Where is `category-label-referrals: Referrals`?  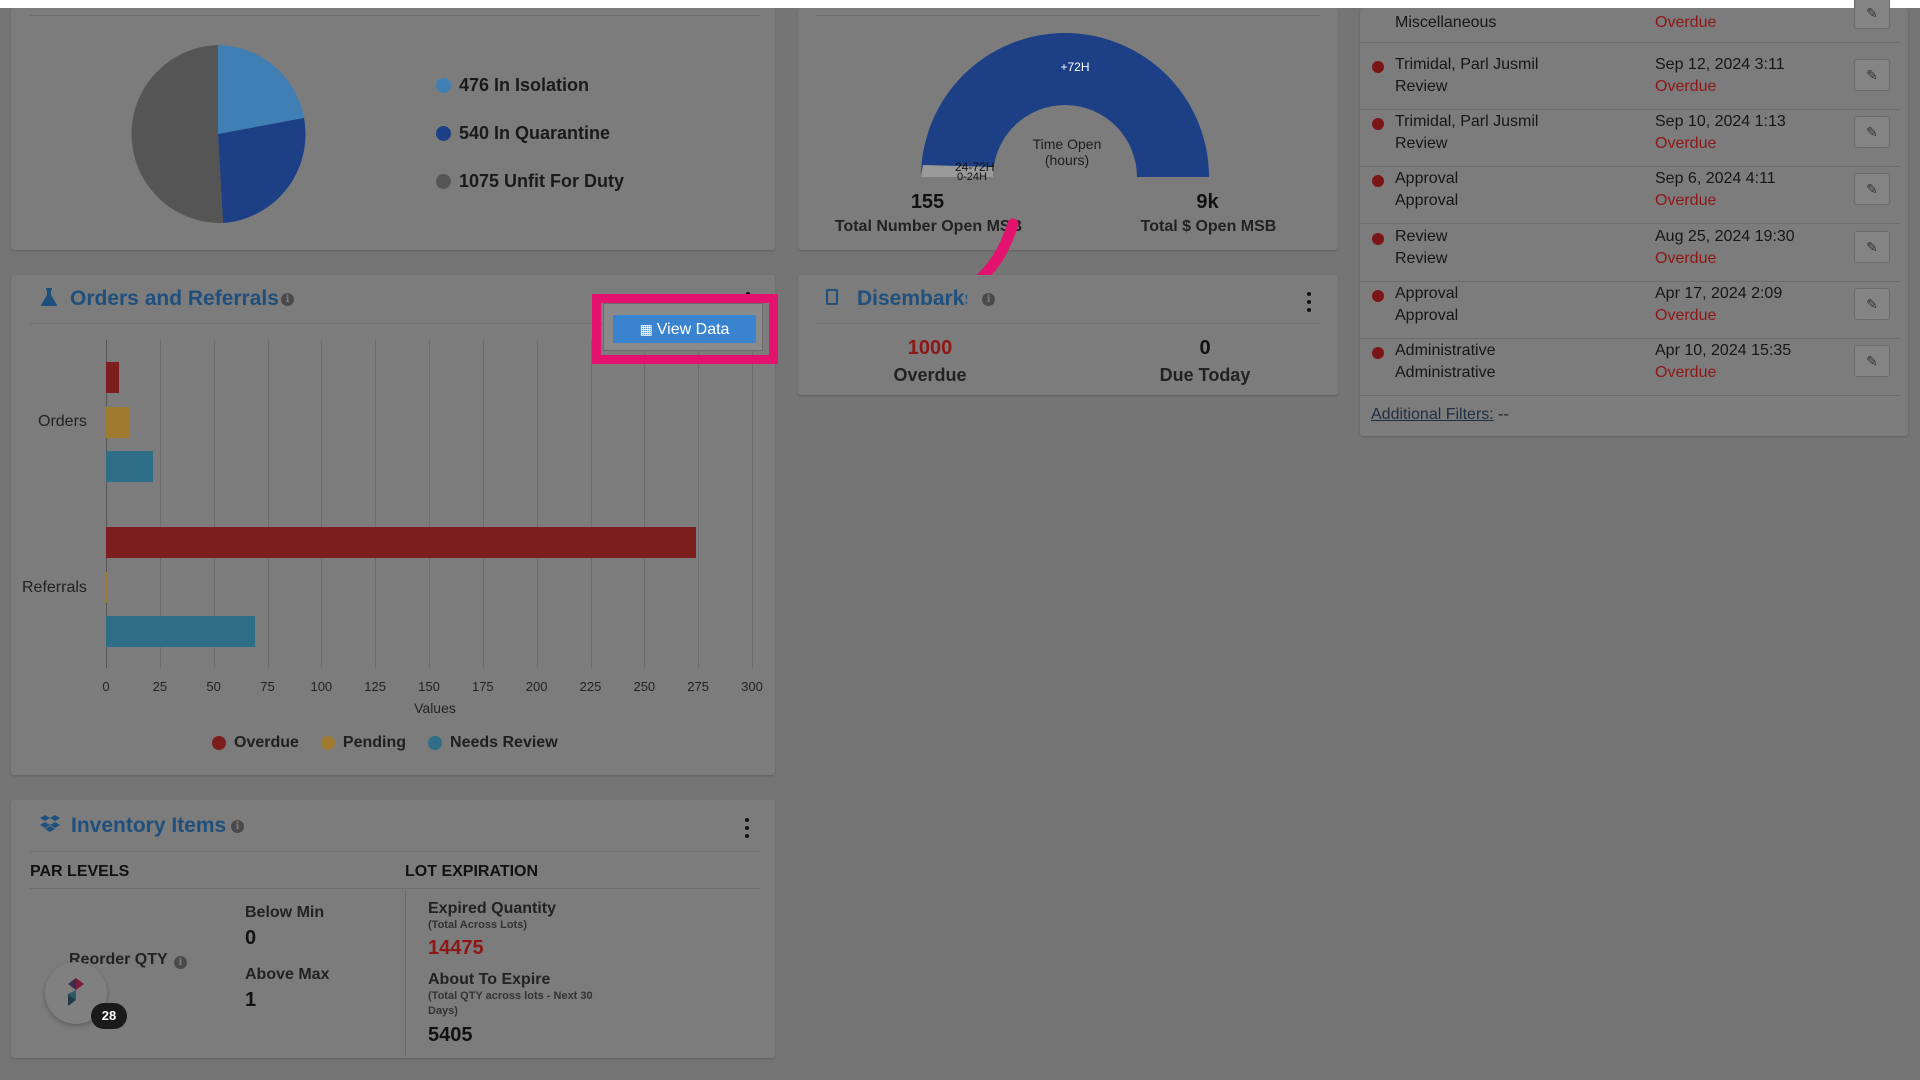
category-label-referrals: Referrals is located at coordinates (54, 587).